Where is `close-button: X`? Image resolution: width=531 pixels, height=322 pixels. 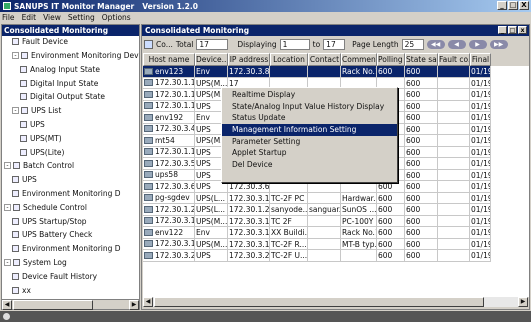
close-button: X is located at coordinates (524, 5).